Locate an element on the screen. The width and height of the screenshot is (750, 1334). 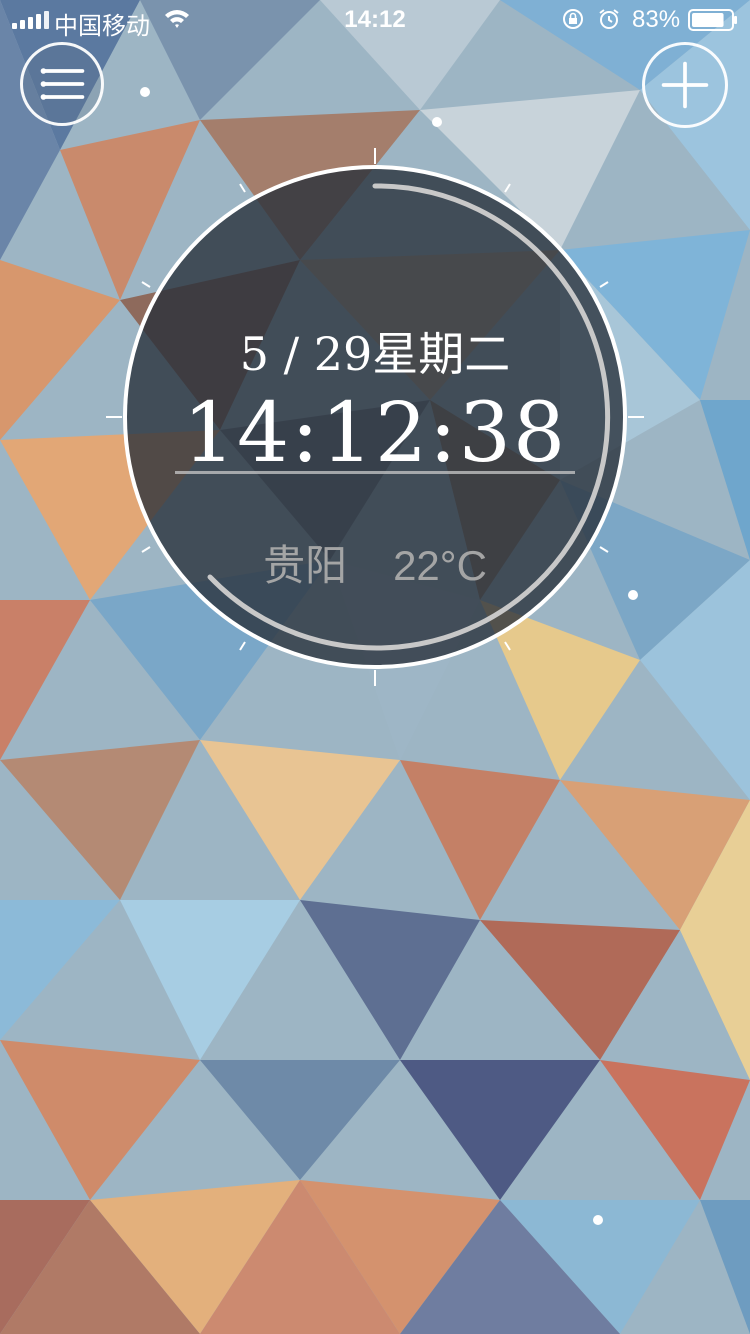
alarm-icon is located at coordinates (609, 19).